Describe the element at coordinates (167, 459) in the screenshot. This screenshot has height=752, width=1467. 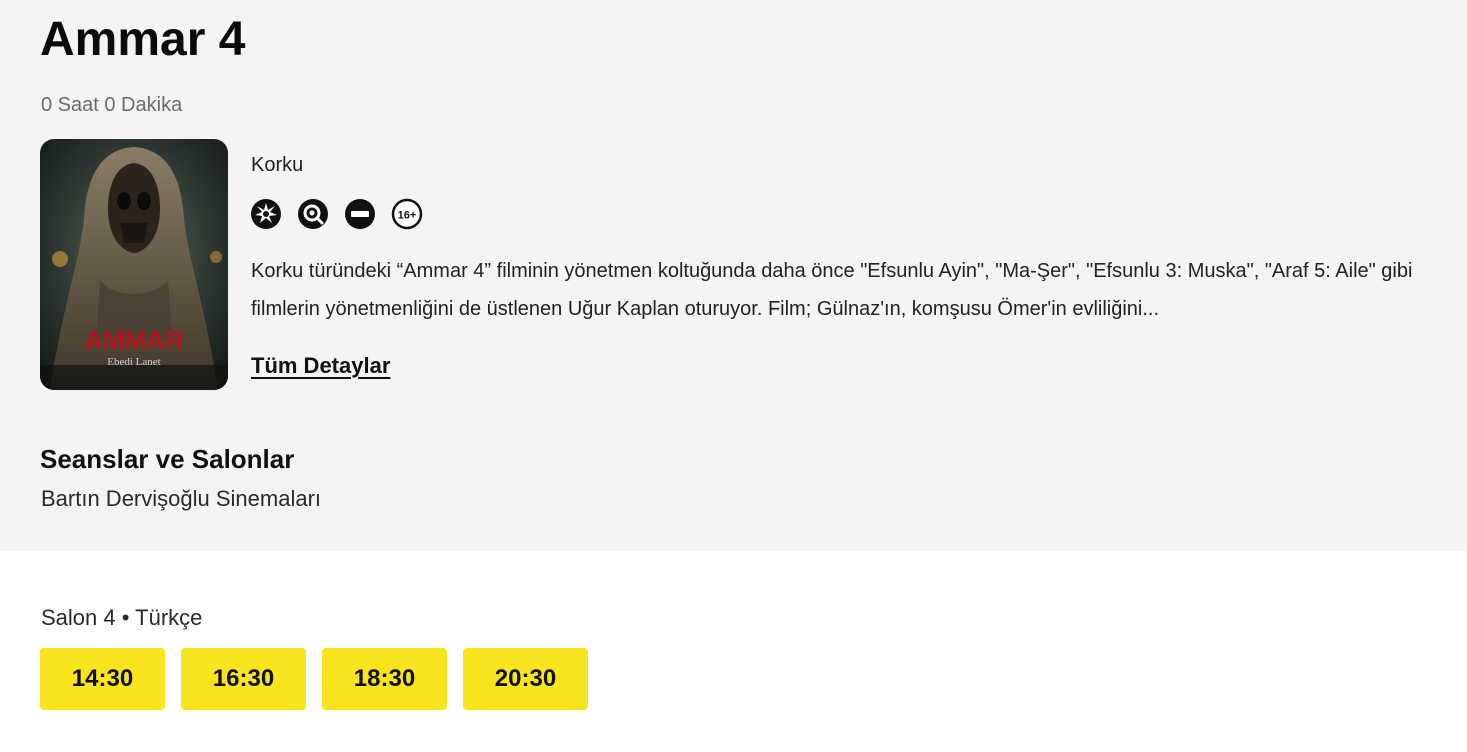
I see `sessions-heading: Seanslar ve Salonlar` at that location.